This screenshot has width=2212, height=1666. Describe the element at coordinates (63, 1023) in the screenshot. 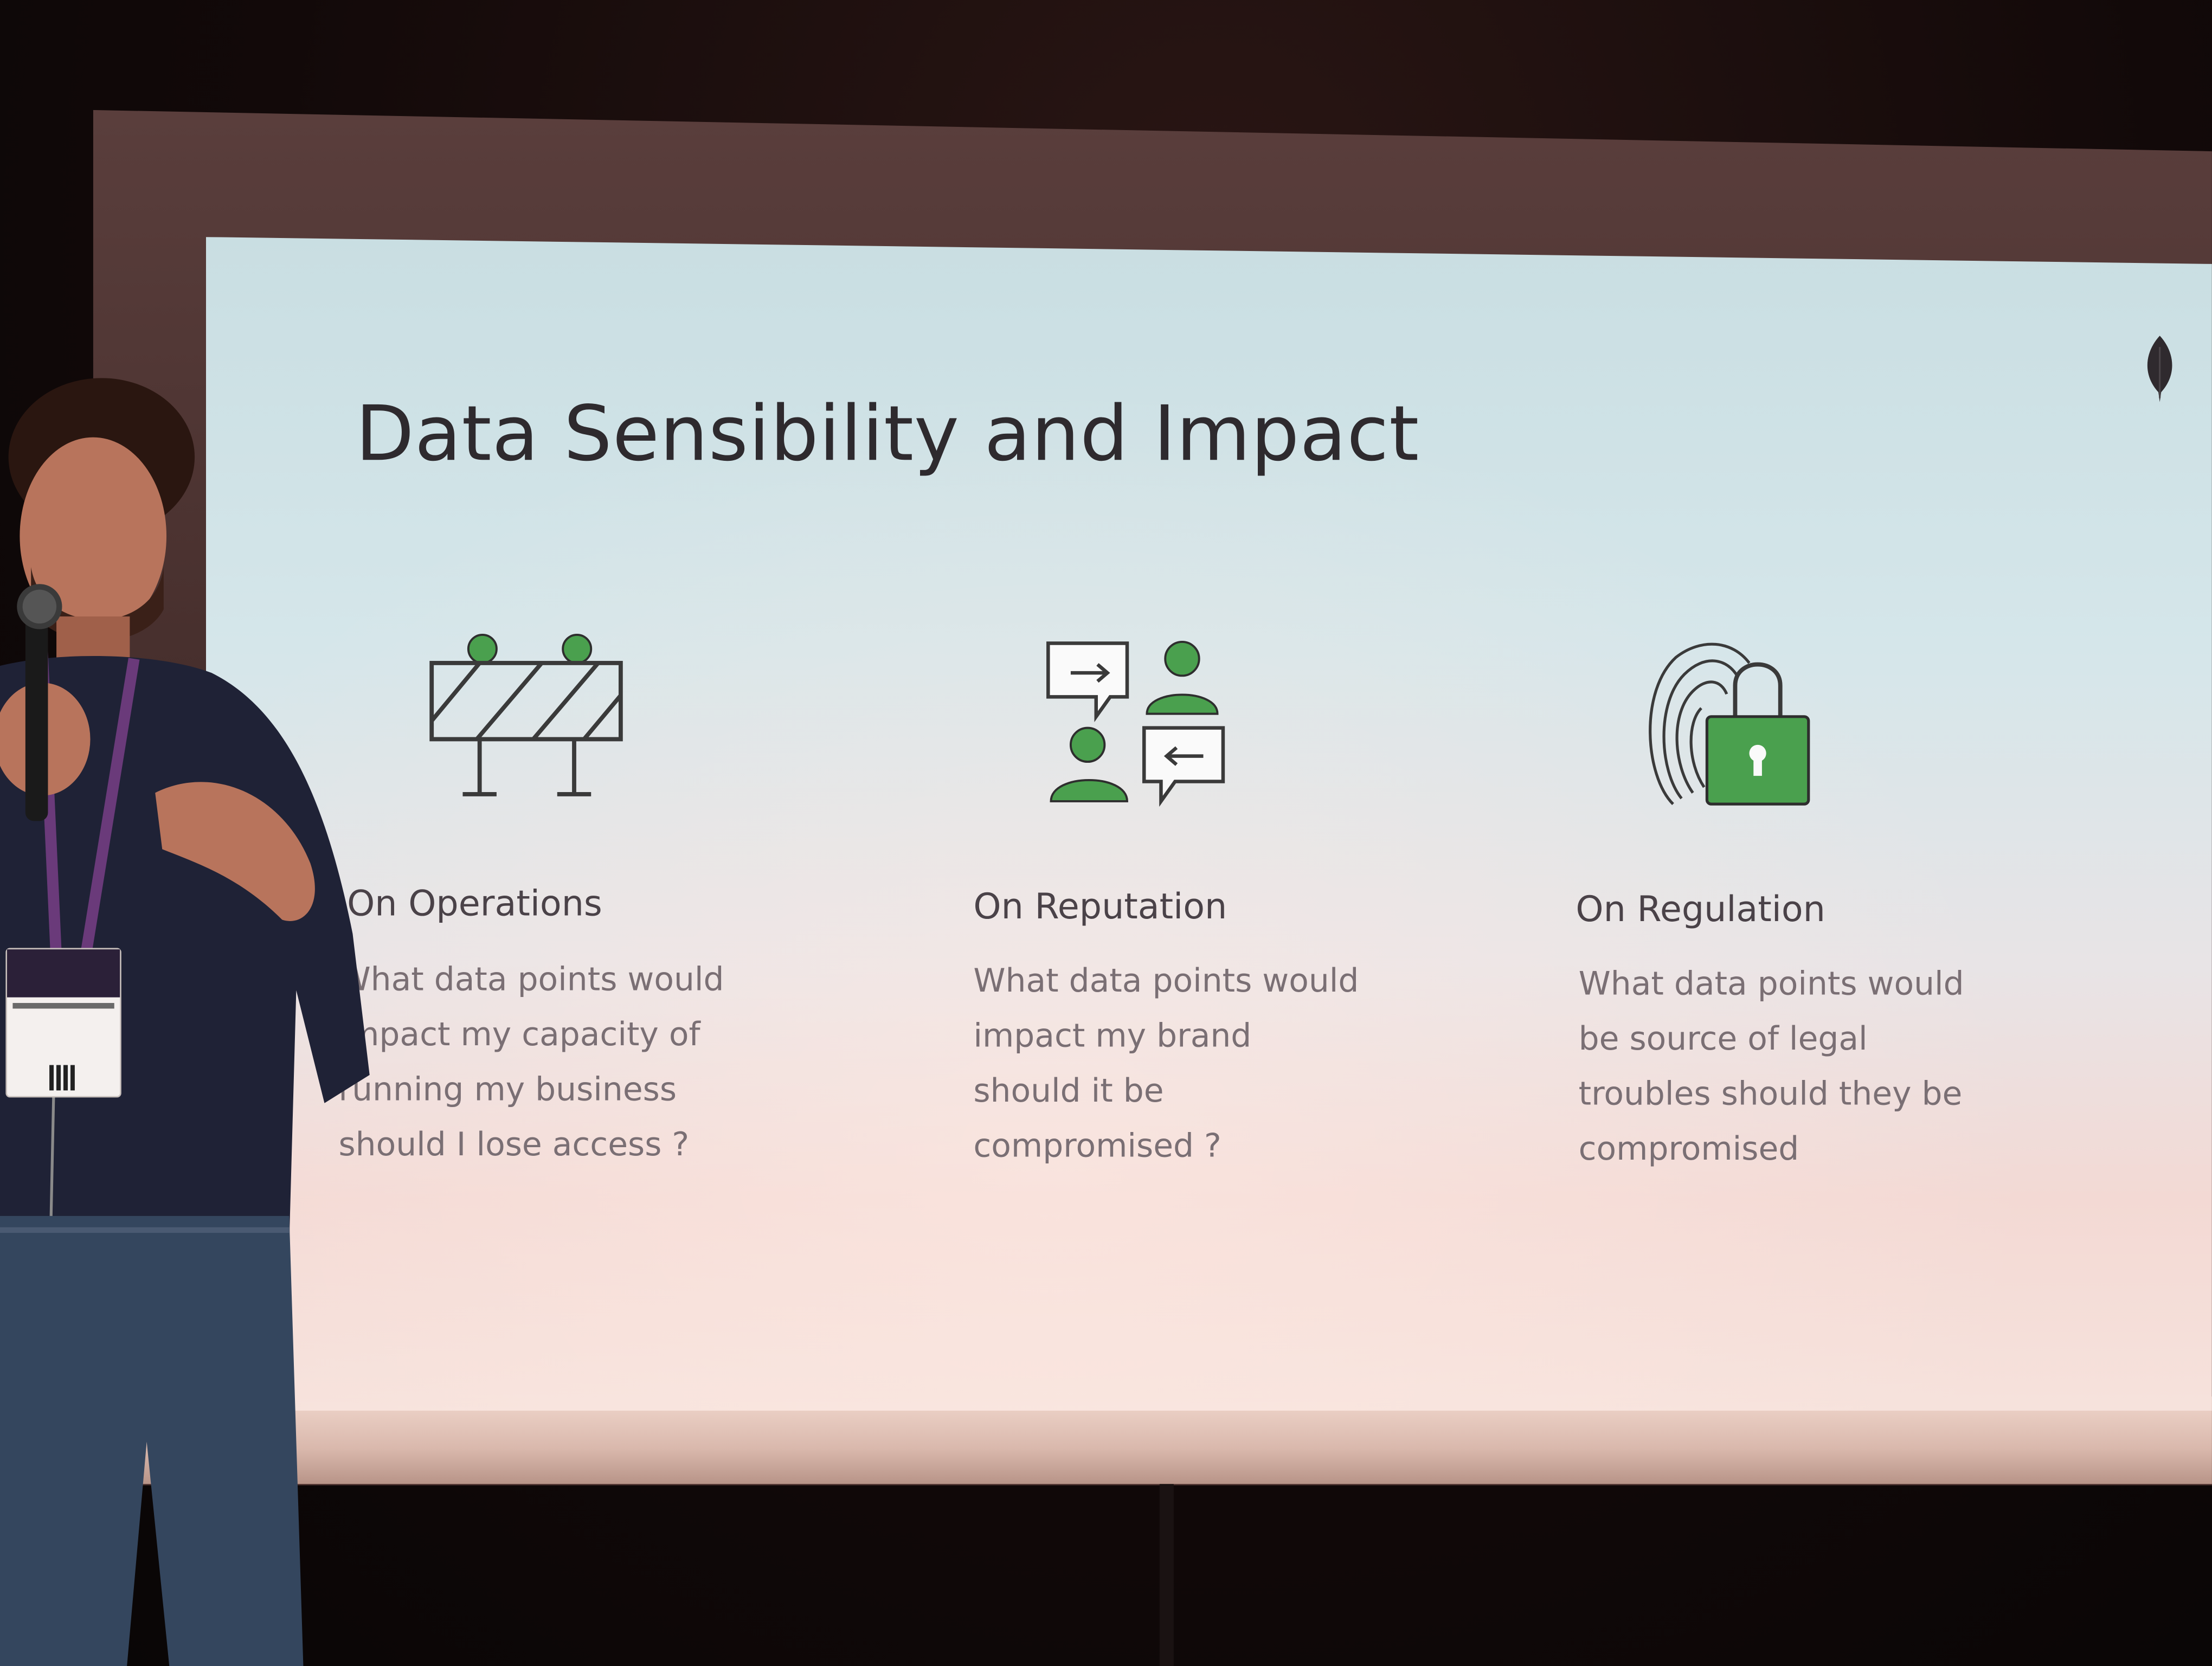

I see `conference-badge` at that location.